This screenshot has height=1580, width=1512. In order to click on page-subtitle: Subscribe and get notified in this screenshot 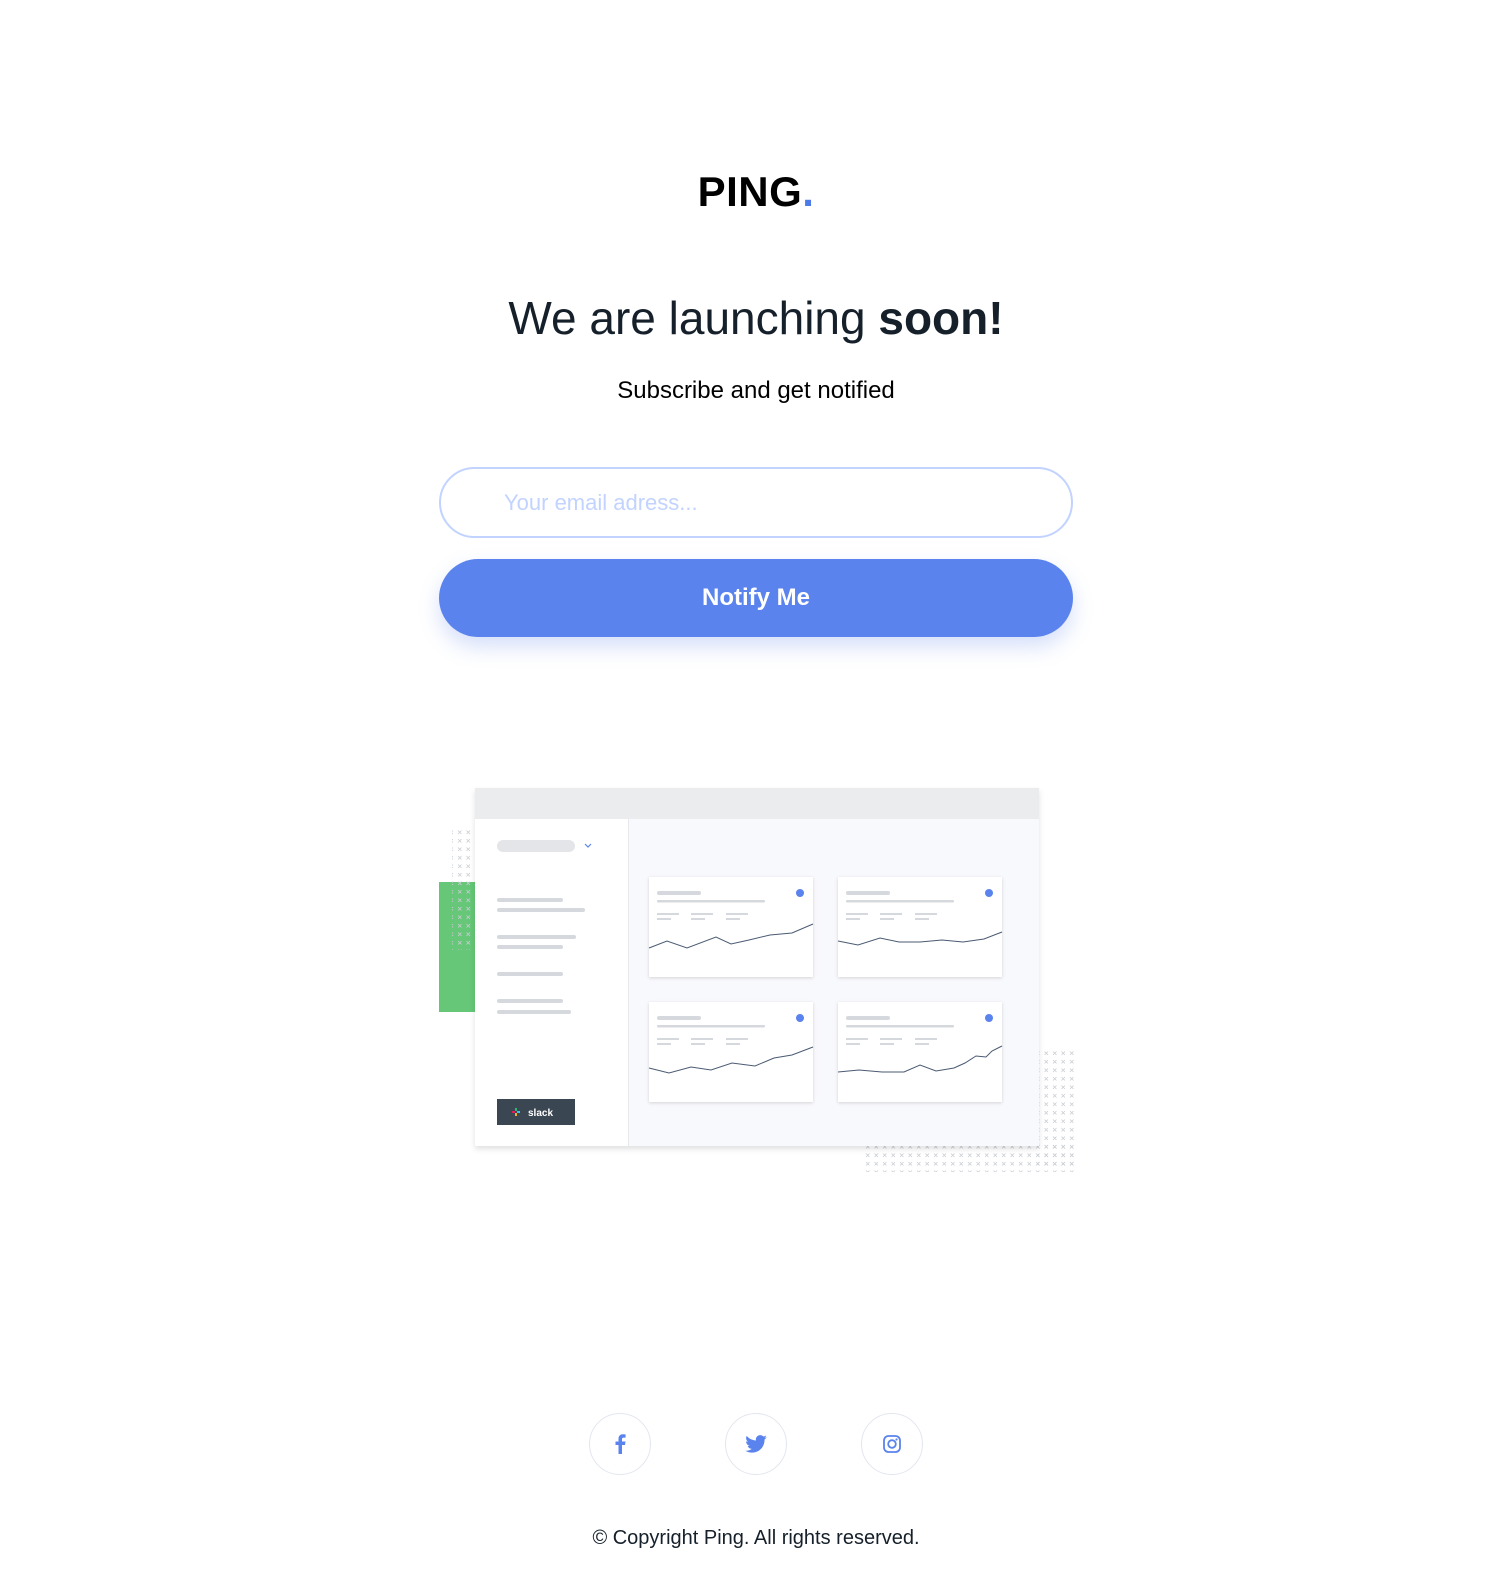, I will do `click(756, 390)`.